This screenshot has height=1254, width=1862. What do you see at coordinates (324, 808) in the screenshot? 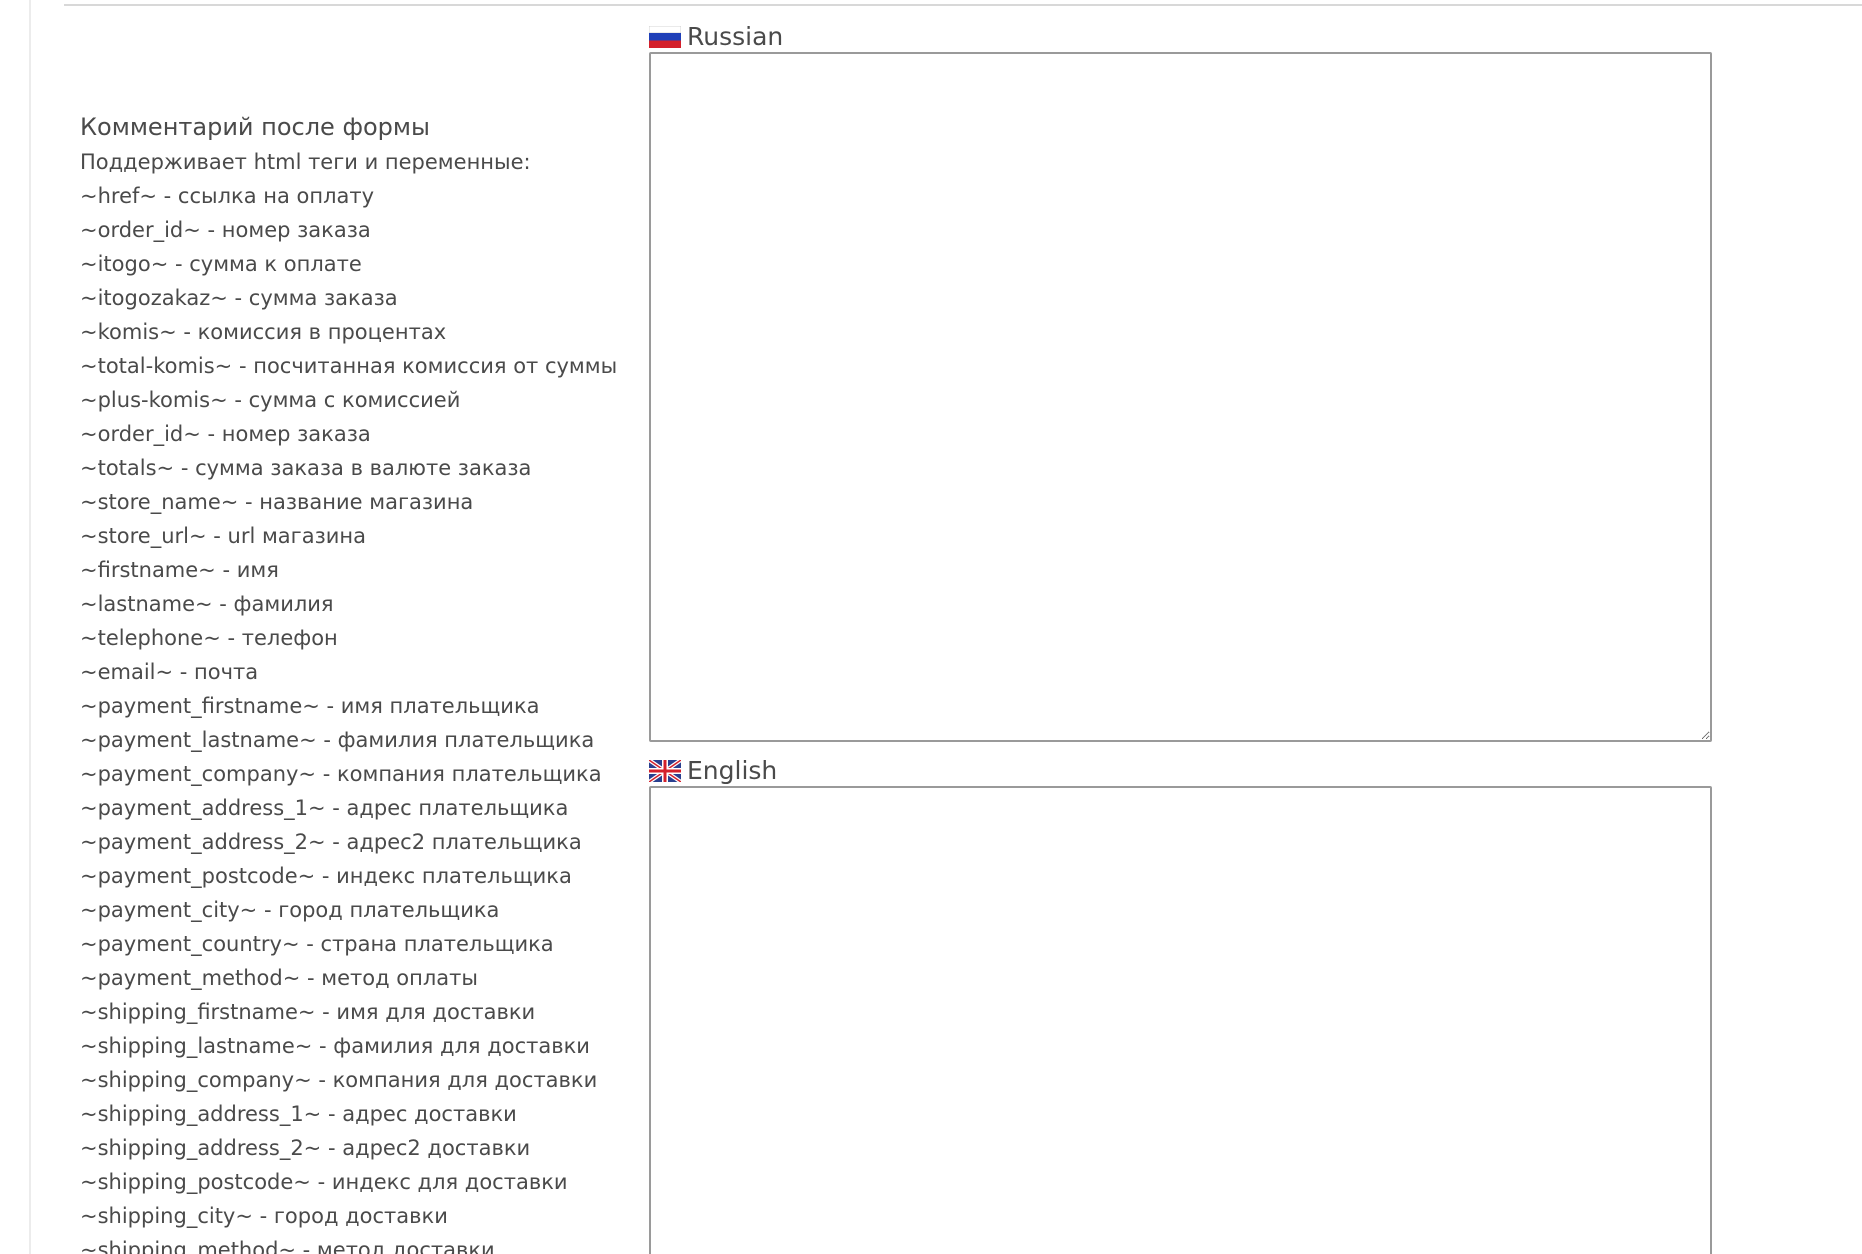
I see `help-line: ~payment_address_1~ - адрес плательщика` at bounding box center [324, 808].